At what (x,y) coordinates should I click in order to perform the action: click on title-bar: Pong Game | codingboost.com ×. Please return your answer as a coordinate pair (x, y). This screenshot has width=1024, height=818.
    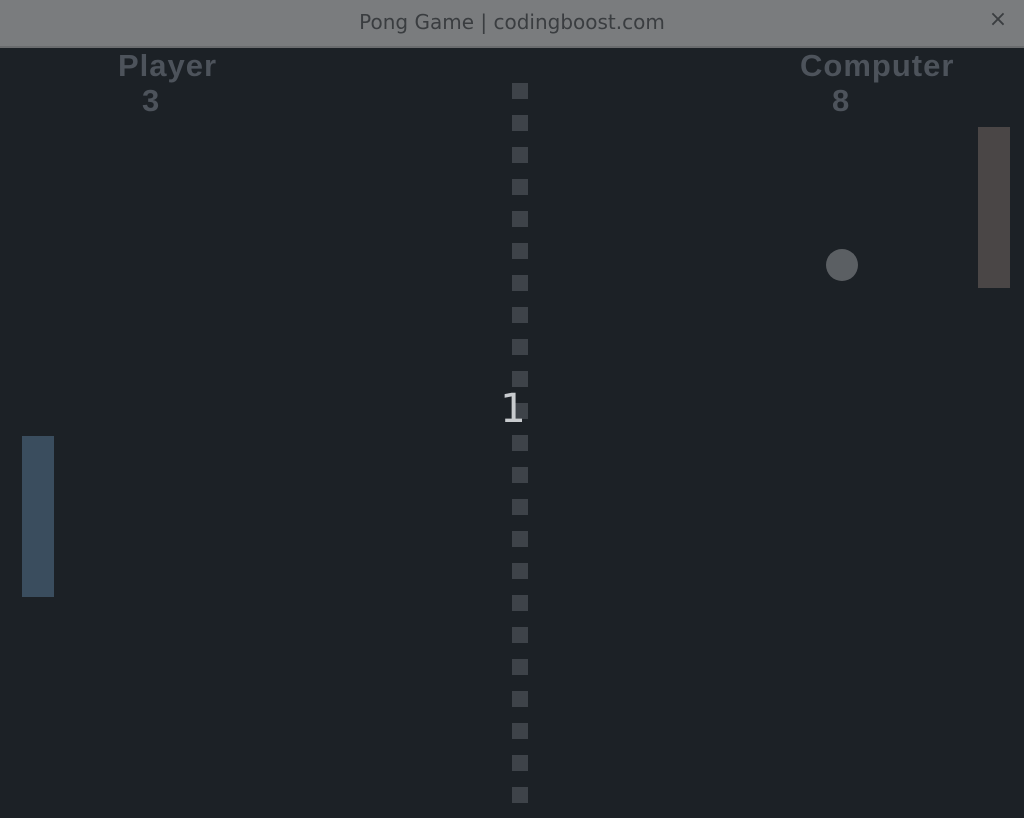
    Looking at the image, I should click on (512, 24).